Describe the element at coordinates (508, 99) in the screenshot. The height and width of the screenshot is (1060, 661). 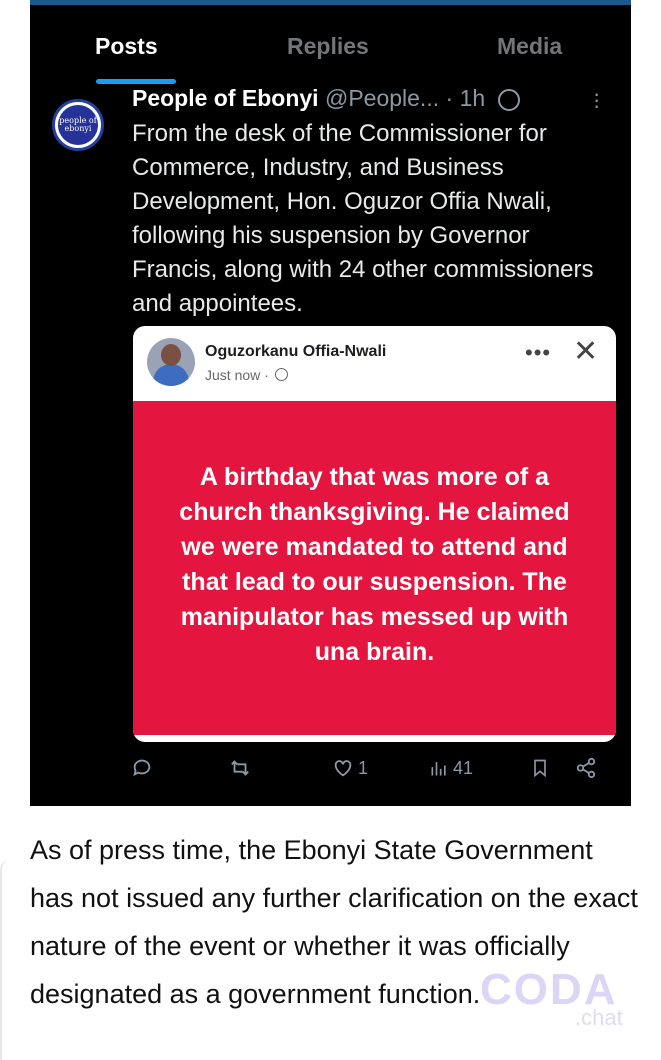
I see `grok-icon` at that location.